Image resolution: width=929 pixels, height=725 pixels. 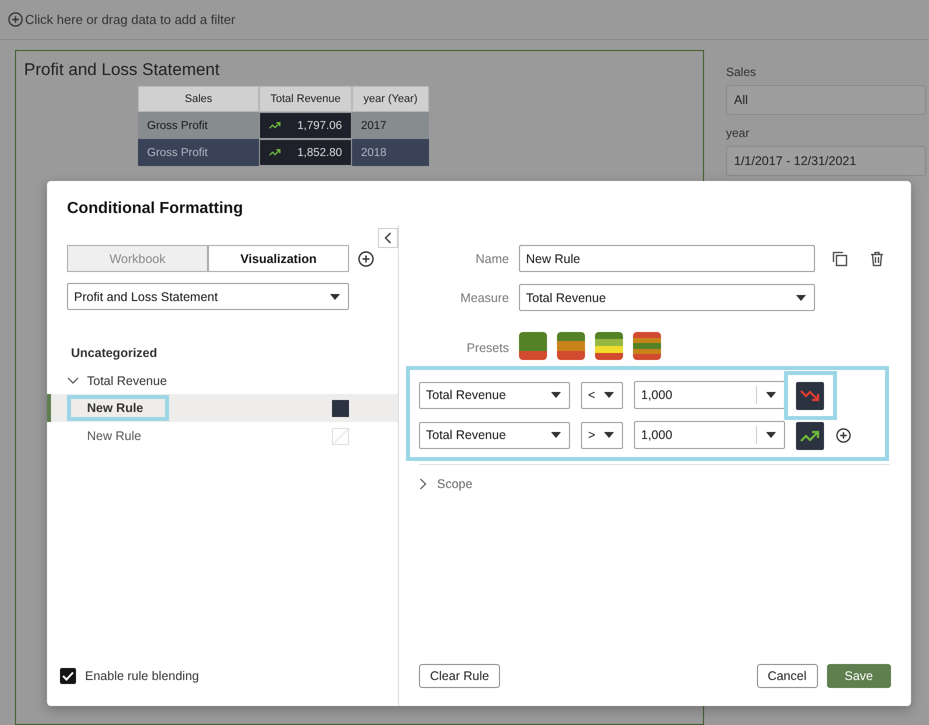 I want to click on trend-down-icon, so click(x=810, y=395).